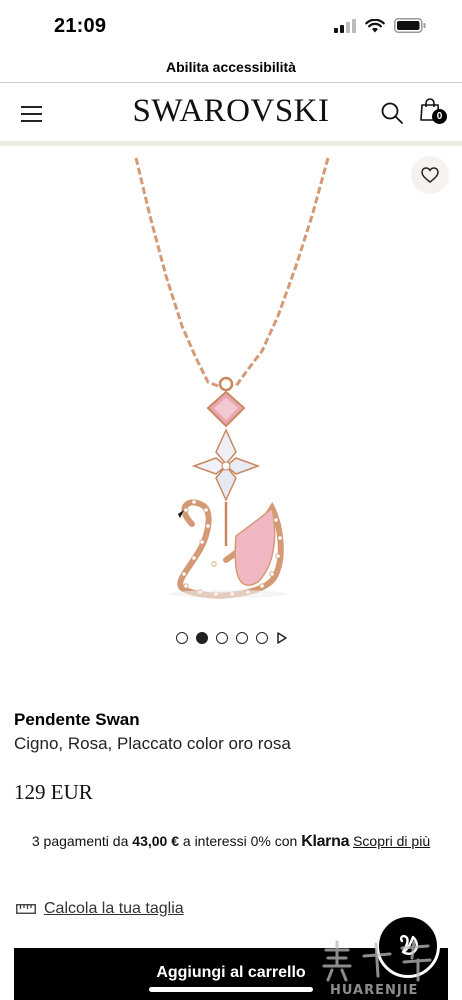 The image size is (462, 1000). What do you see at coordinates (53, 792) in the screenshot?
I see `product-price: 129 EUR` at bounding box center [53, 792].